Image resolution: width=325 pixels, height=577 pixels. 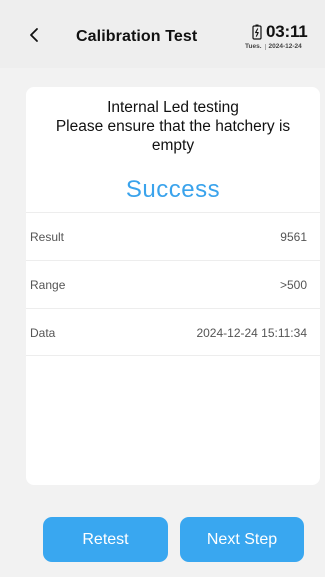 I want to click on header-bar: Calibration Test 03:11 Tues. 2024-12-24, so click(x=162, y=34).